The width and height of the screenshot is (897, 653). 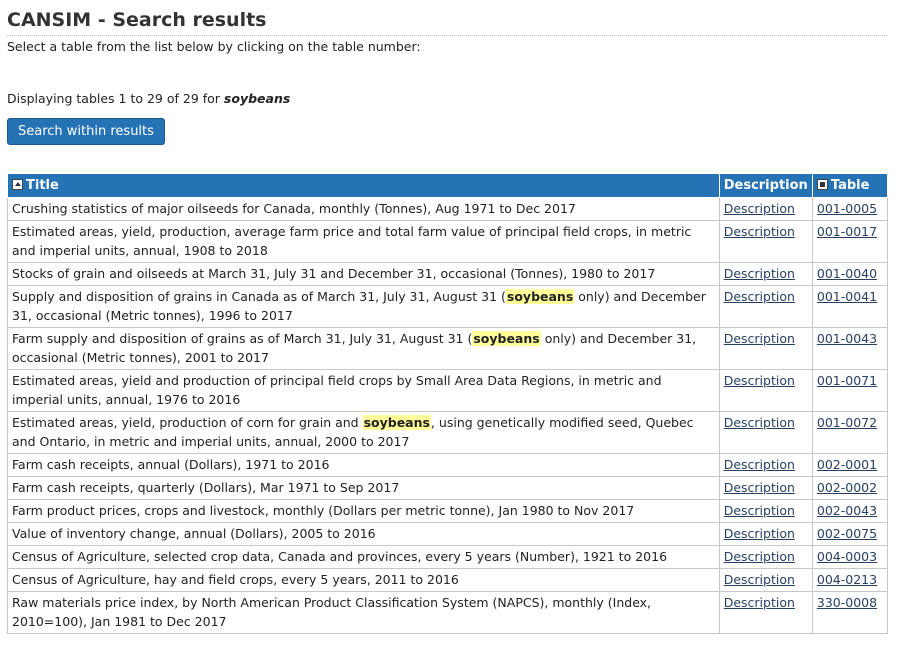 What do you see at coordinates (847, 556) in the screenshot?
I see `table-number-link: 004-0003` at bounding box center [847, 556].